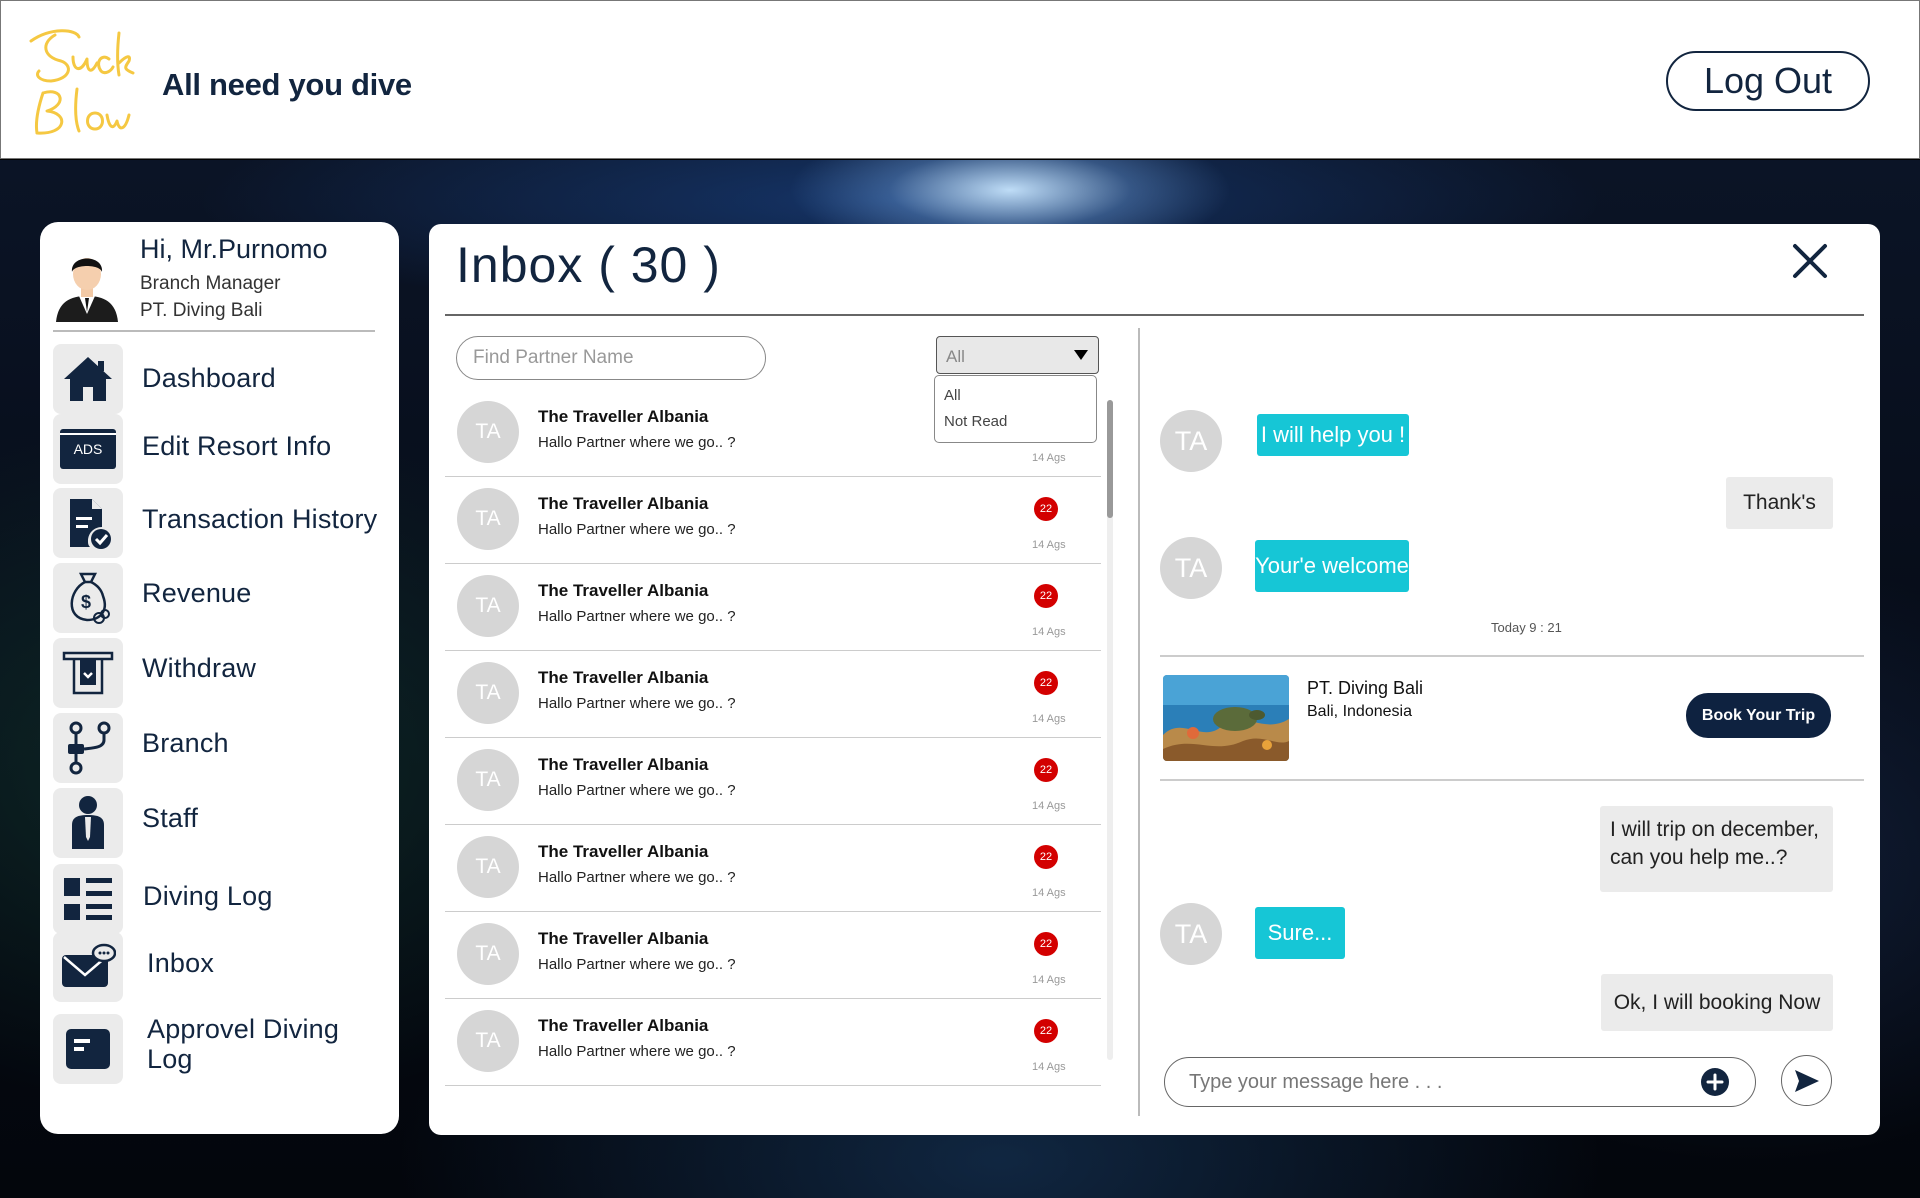 The width and height of the screenshot is (1920, 1198). What do you see at coordinates (88, 1049) in the screenshot?
I see `card-icon` at bounding box center [88, 1049].